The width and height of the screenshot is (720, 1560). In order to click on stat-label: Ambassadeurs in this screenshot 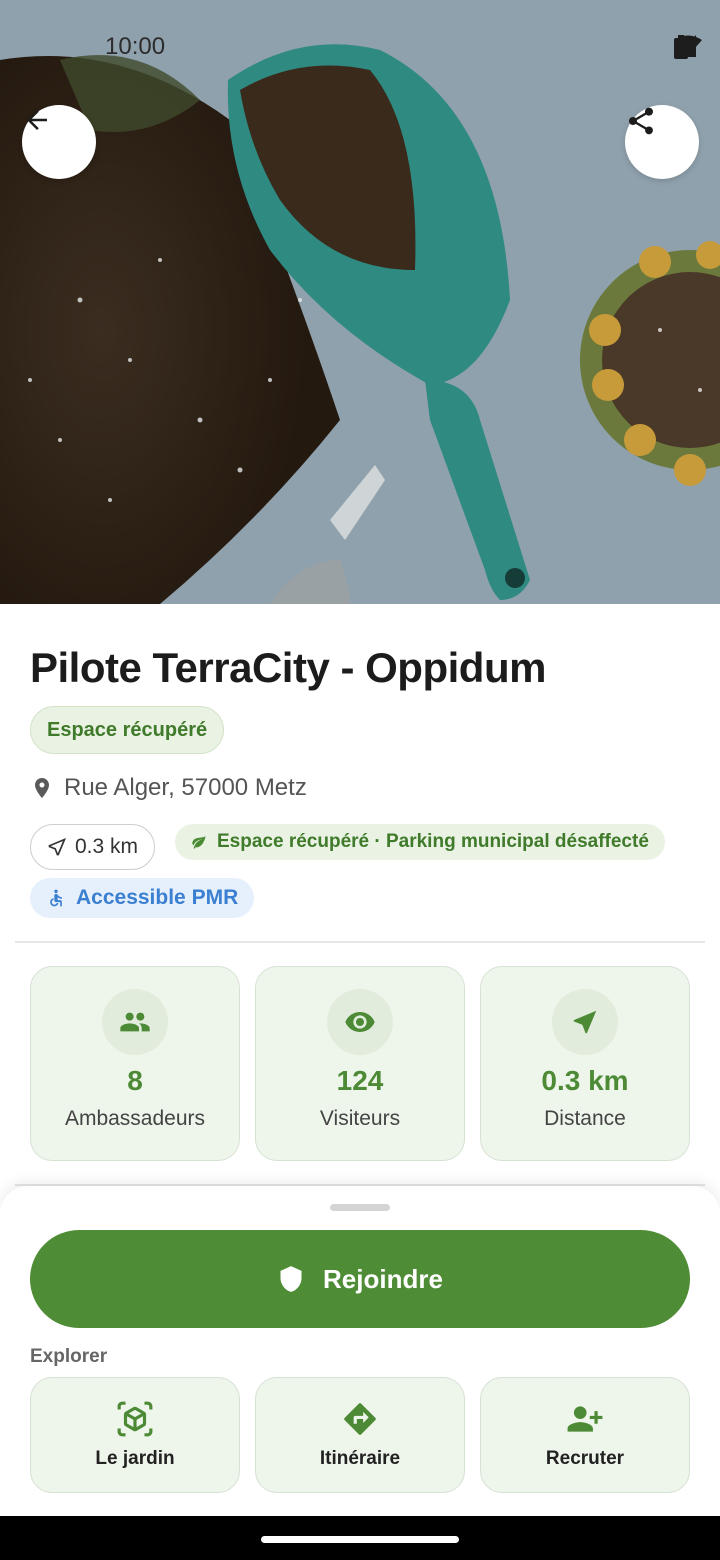, I will do `click(135, 1118)`.